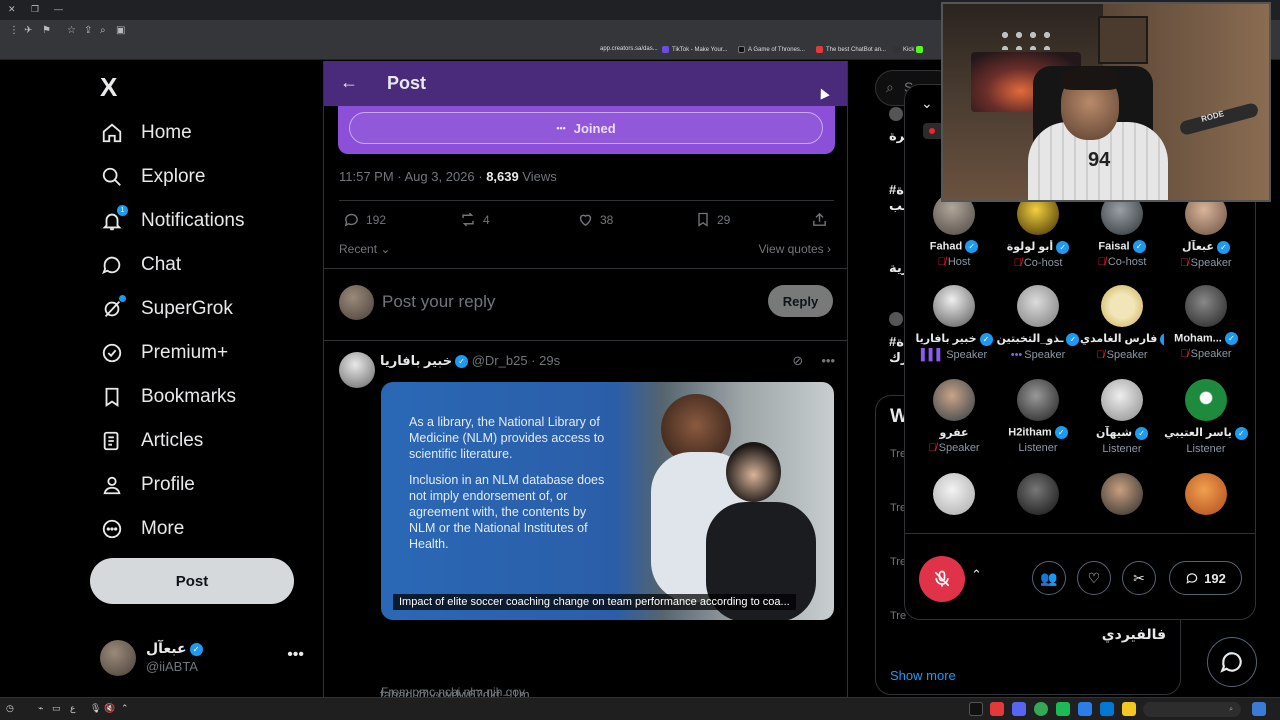  Describe the element at coordinates (142, 529) in the screenshot. I see `nav-item-more: More` at that location.